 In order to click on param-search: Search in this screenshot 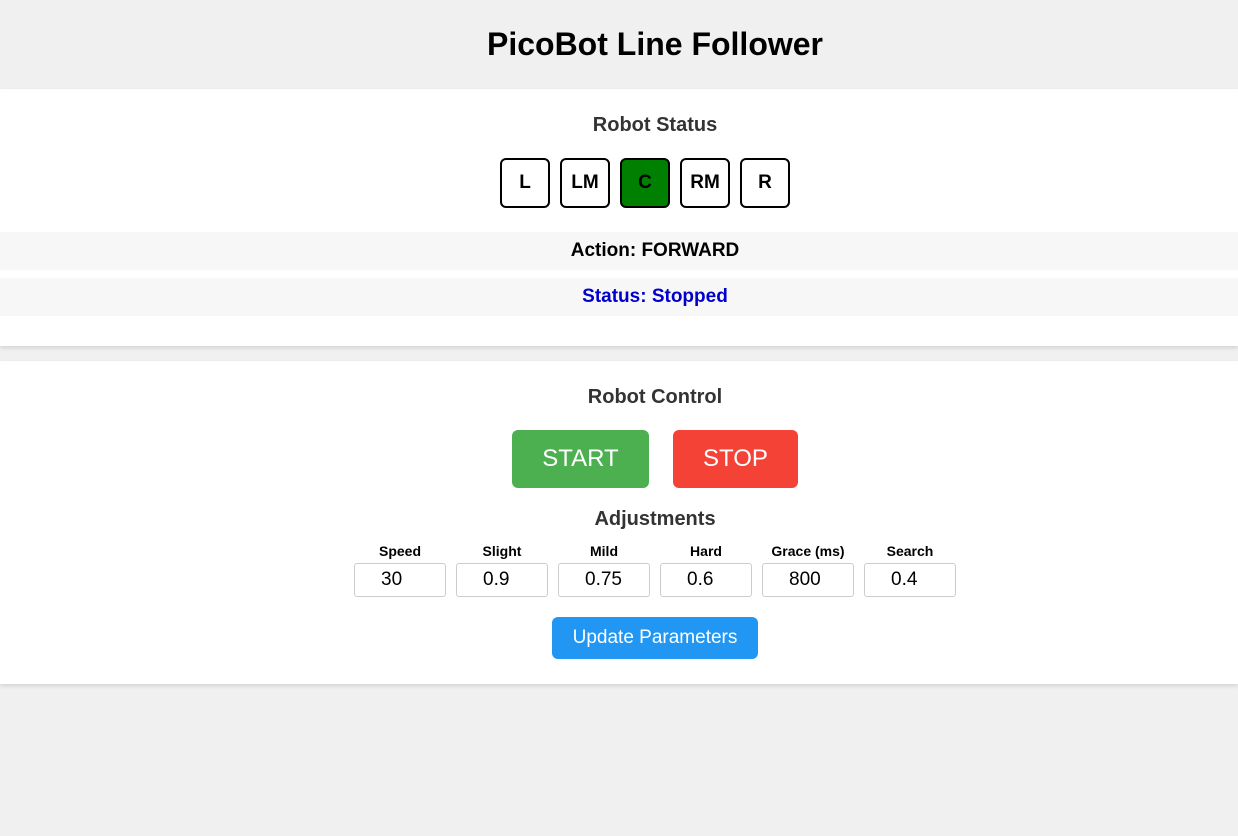, I will do `click(910, 569)`.